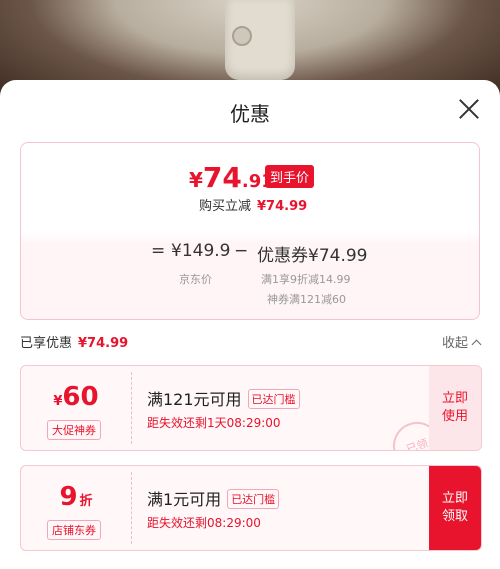 Image resolution: width=500 pixels, height=569 pixels. What do you see at coordinates (290, 176) in the screenshot?
I see `final-price-badge: 到手价` at bounding box center [290, 176].